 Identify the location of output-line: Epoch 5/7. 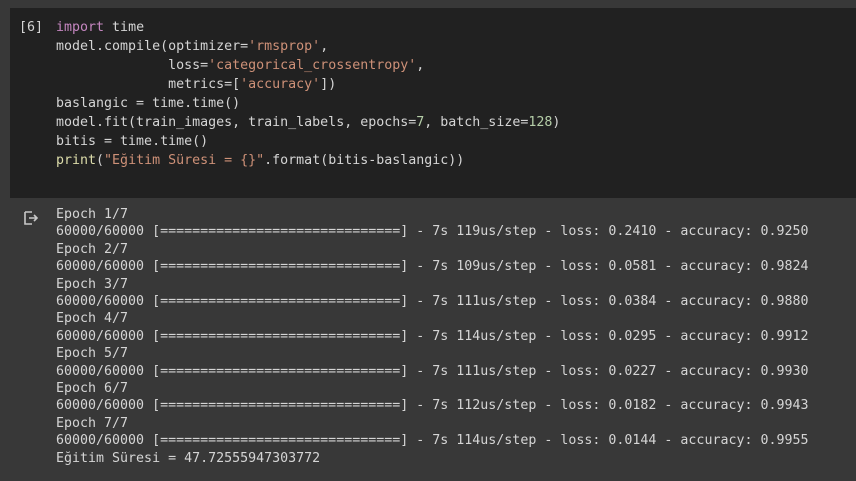
(92, 354).